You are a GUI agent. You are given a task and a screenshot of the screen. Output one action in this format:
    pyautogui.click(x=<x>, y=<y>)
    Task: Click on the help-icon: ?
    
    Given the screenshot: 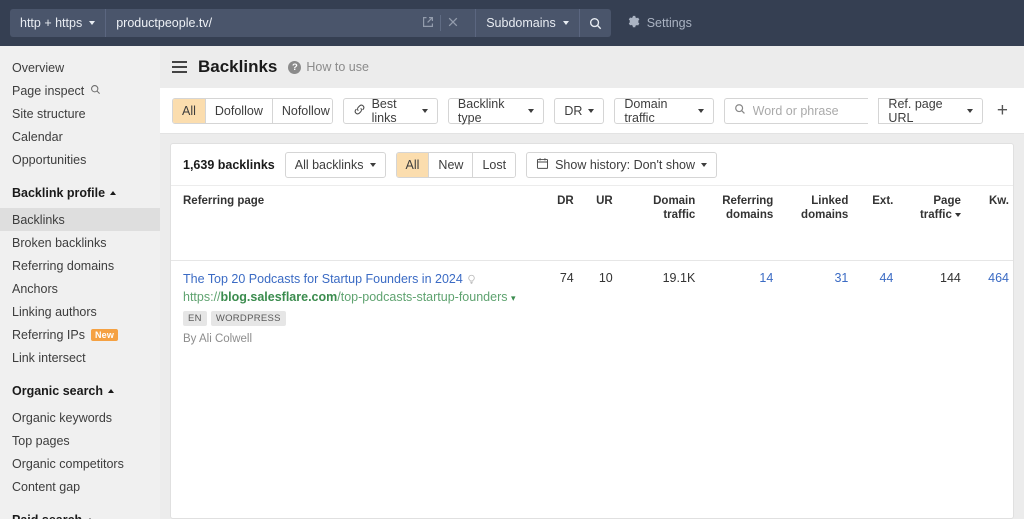 What is the action you would take?
    pyautogui.click(x=295, y=67)
    